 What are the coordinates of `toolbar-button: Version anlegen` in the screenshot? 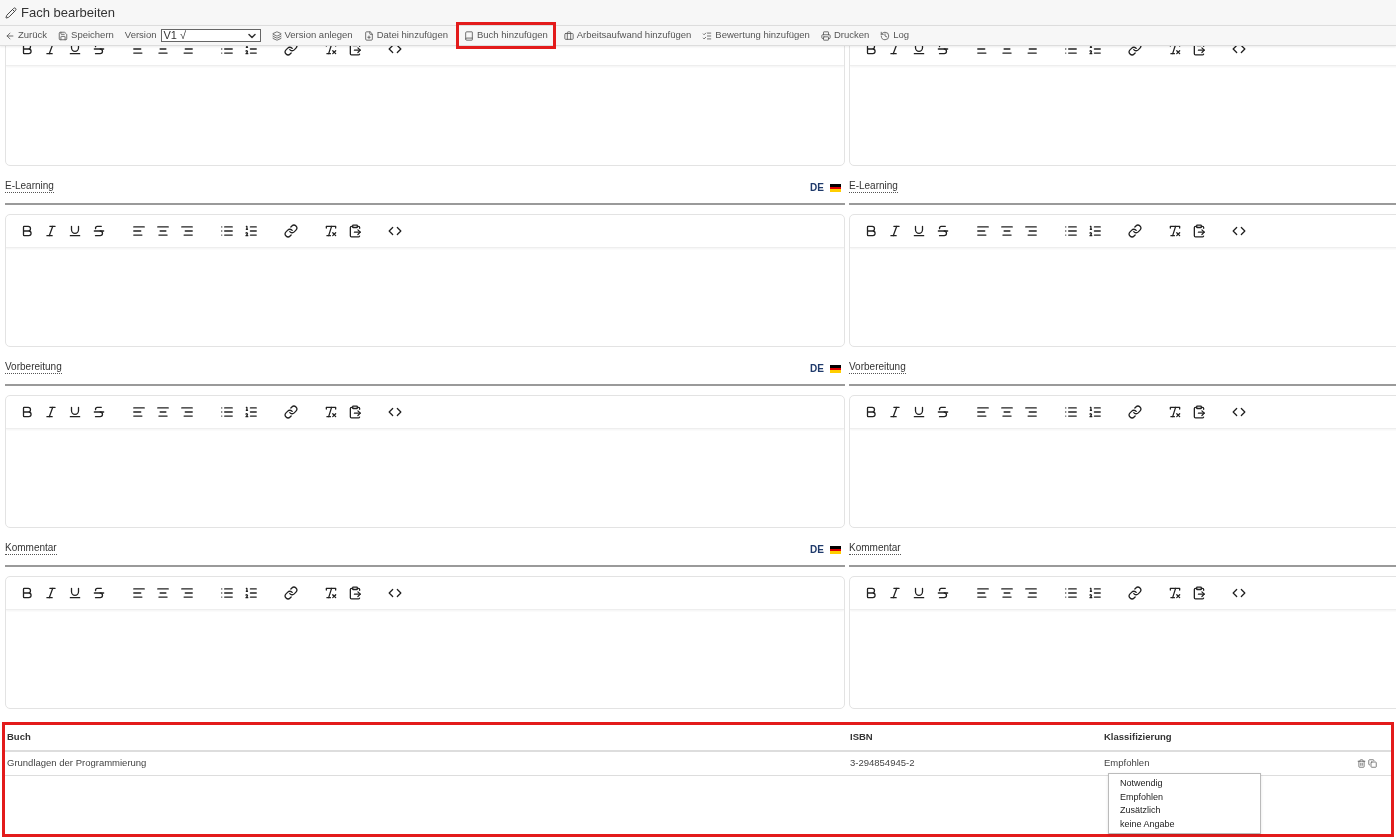 It's located at (312, 35).